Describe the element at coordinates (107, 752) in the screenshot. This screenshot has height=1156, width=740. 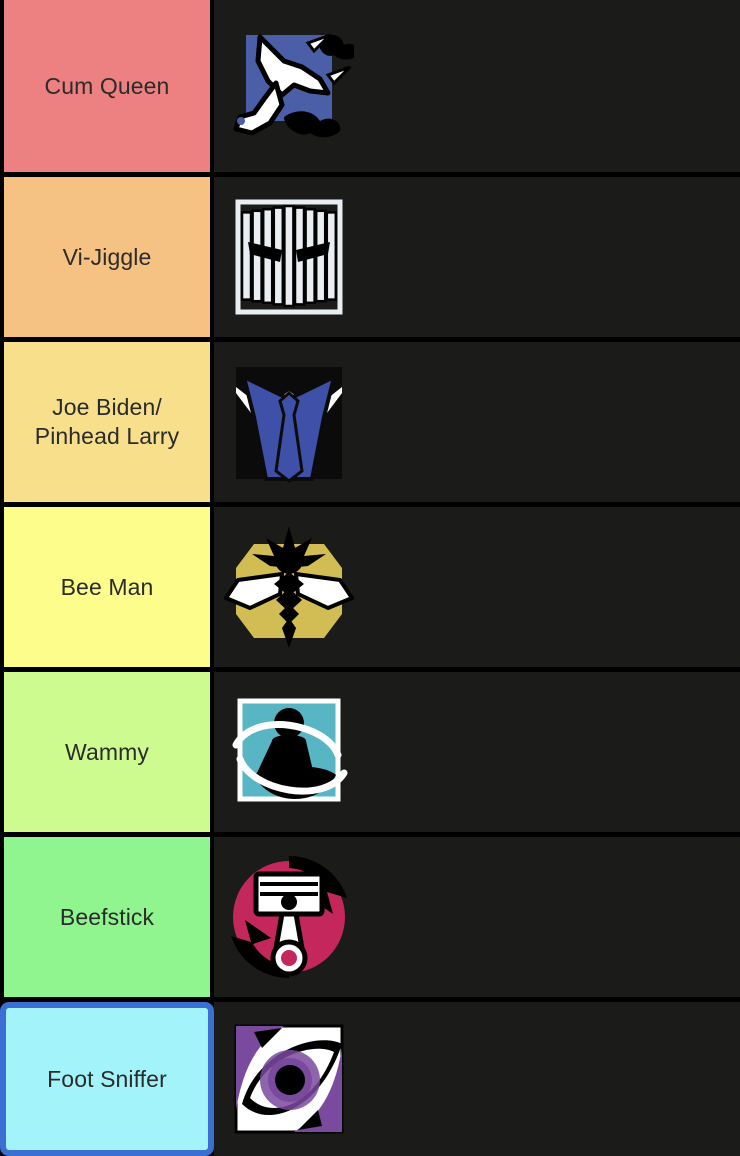
I see `tier-label-4: Wammy` at that location.